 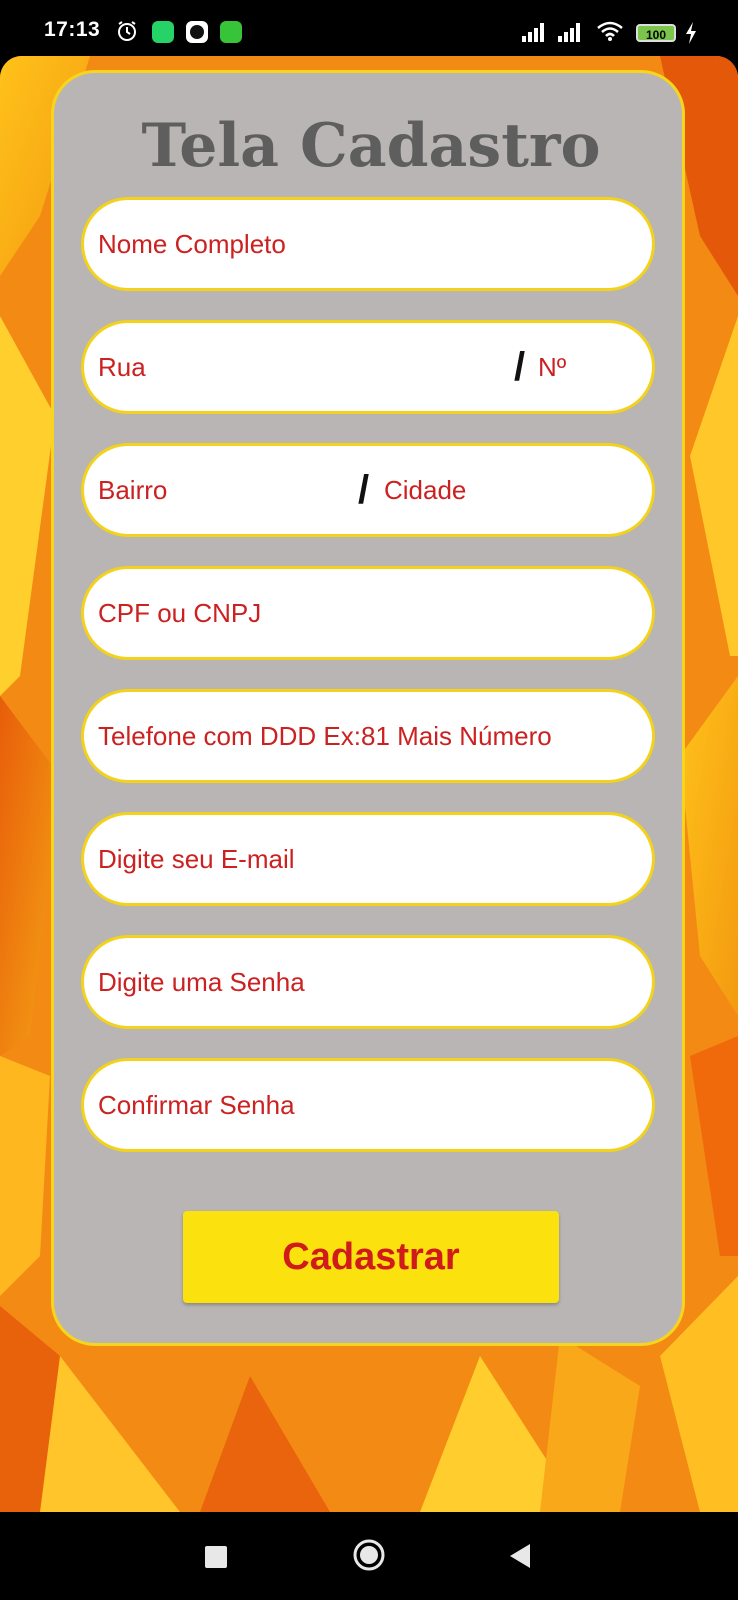 I want to click on cpf-placeholder: CPF ou CNPJ, so click(x=180, y=613).